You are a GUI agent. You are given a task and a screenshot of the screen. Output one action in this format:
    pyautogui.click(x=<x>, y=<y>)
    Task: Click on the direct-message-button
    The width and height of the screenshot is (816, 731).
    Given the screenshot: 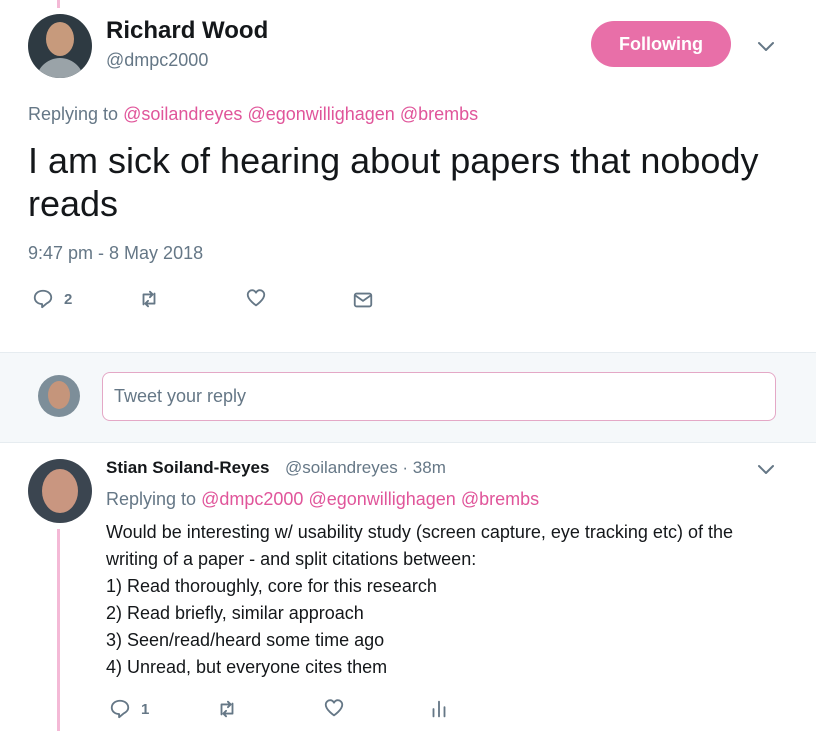 What is the action you would take?
    pyautogui.click(x=363, y=300)
    